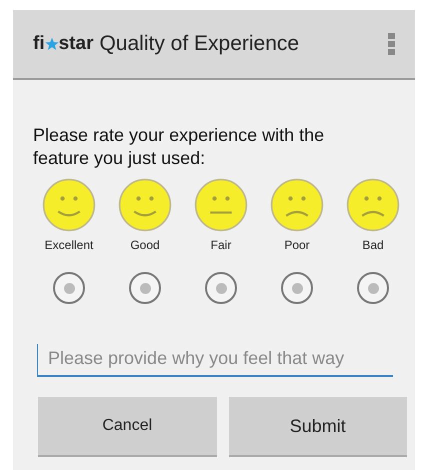 This screenshot has height=470, width=430. What do you see at coordinates (373, 245) in the screenshot?
I see `rating-label: Bad` at bounding box center [373, 245].